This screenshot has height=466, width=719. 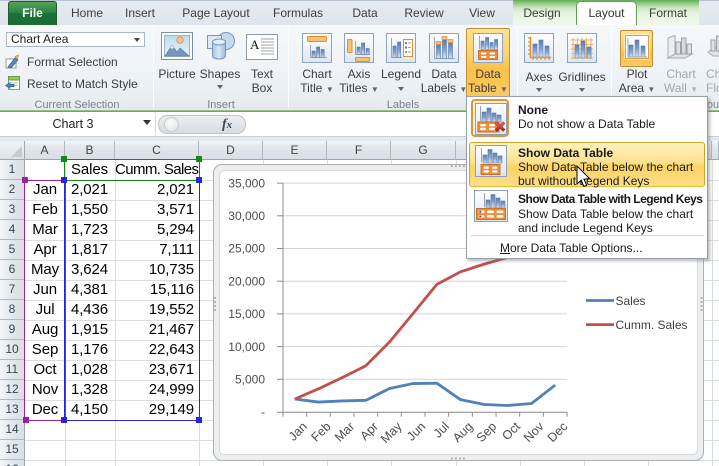 I want to click on svg-text: 35,000, so click(x=246, y=183).